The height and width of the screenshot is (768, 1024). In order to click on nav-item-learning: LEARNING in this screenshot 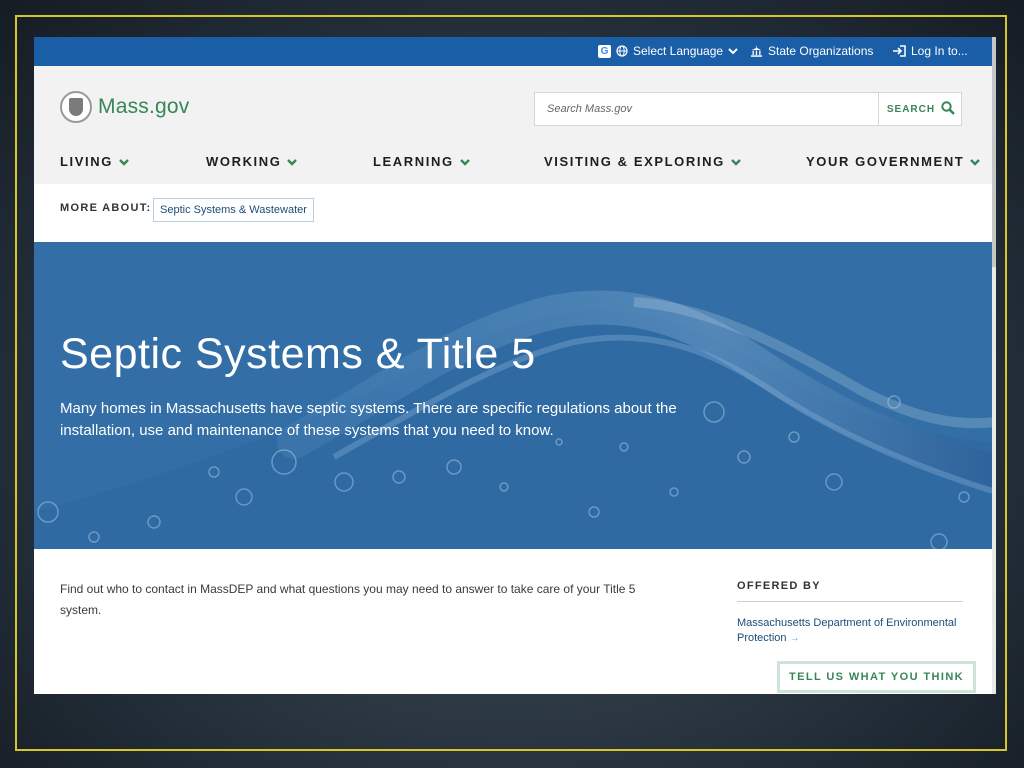, I will do `click(421, 161)`.